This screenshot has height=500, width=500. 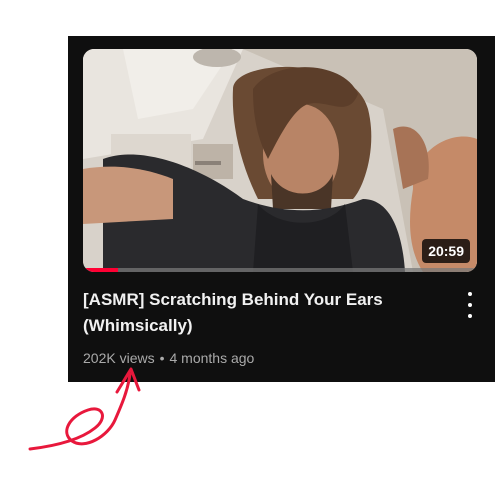 I want to click on hand-drawn-arrow, so click(x=84, y=409).